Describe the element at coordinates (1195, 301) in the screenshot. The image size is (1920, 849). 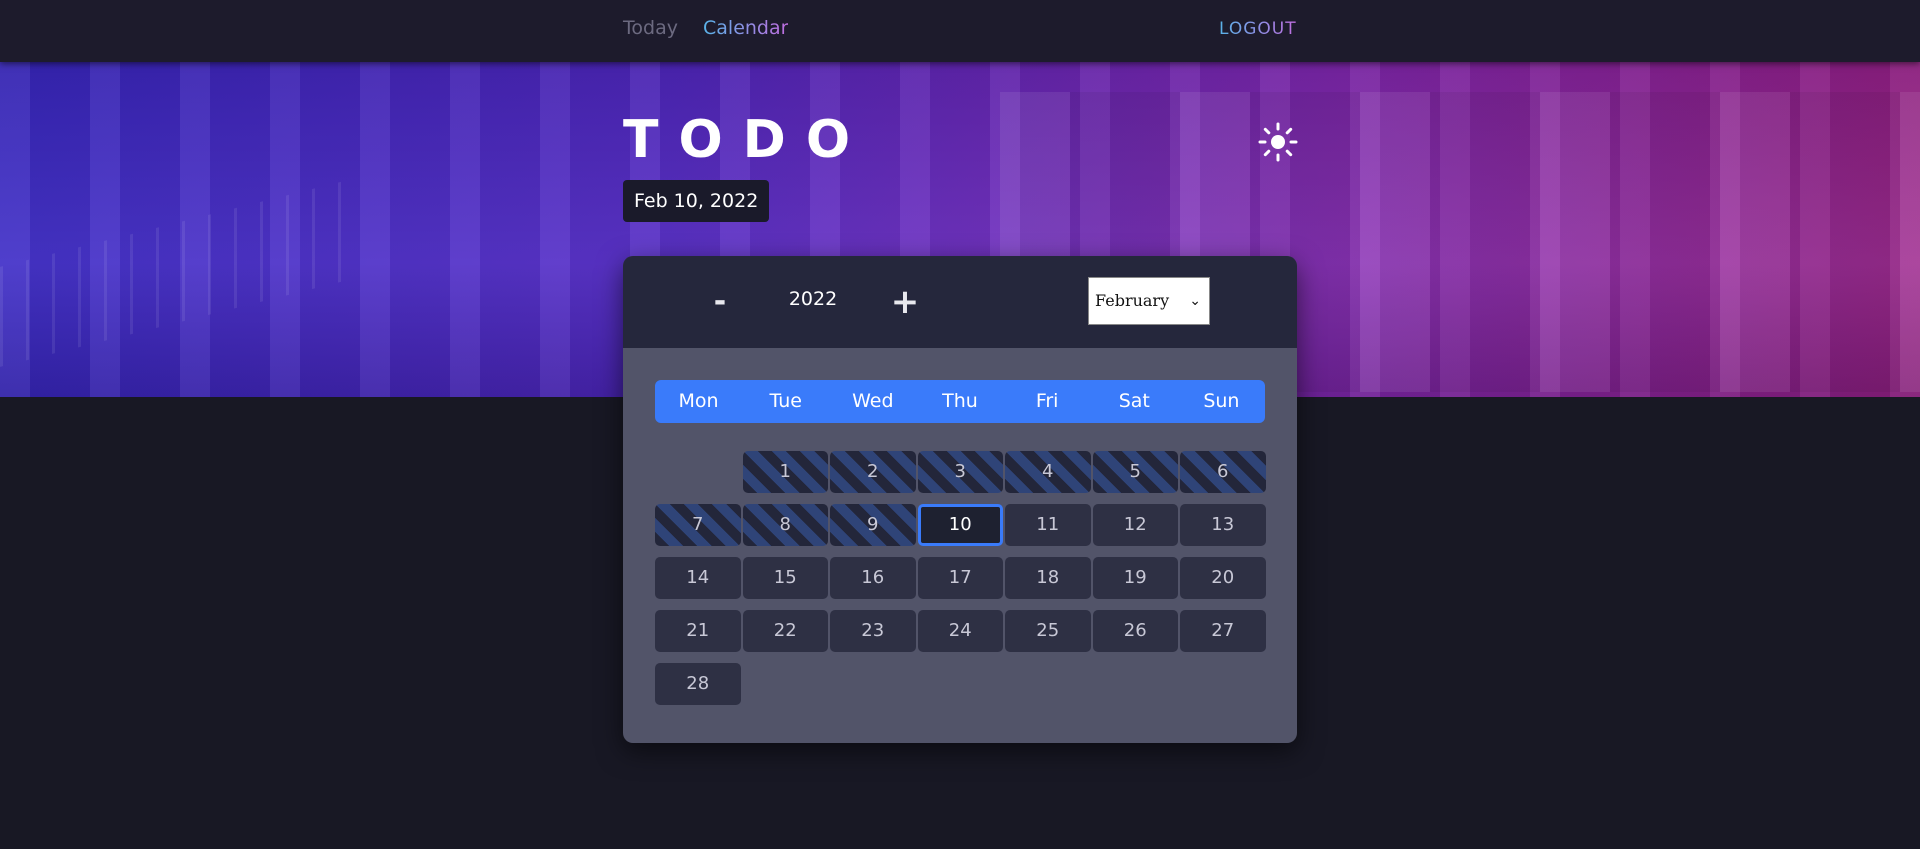
I see `chevron-down-icon: ⌄` at that location.